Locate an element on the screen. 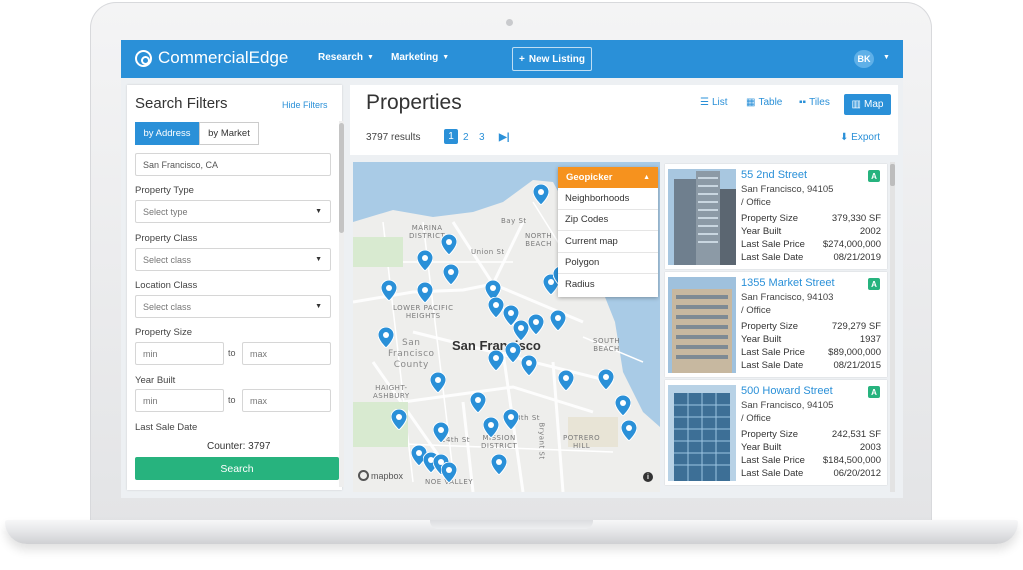  year-built-min: min is located at coordinates (179, 400).